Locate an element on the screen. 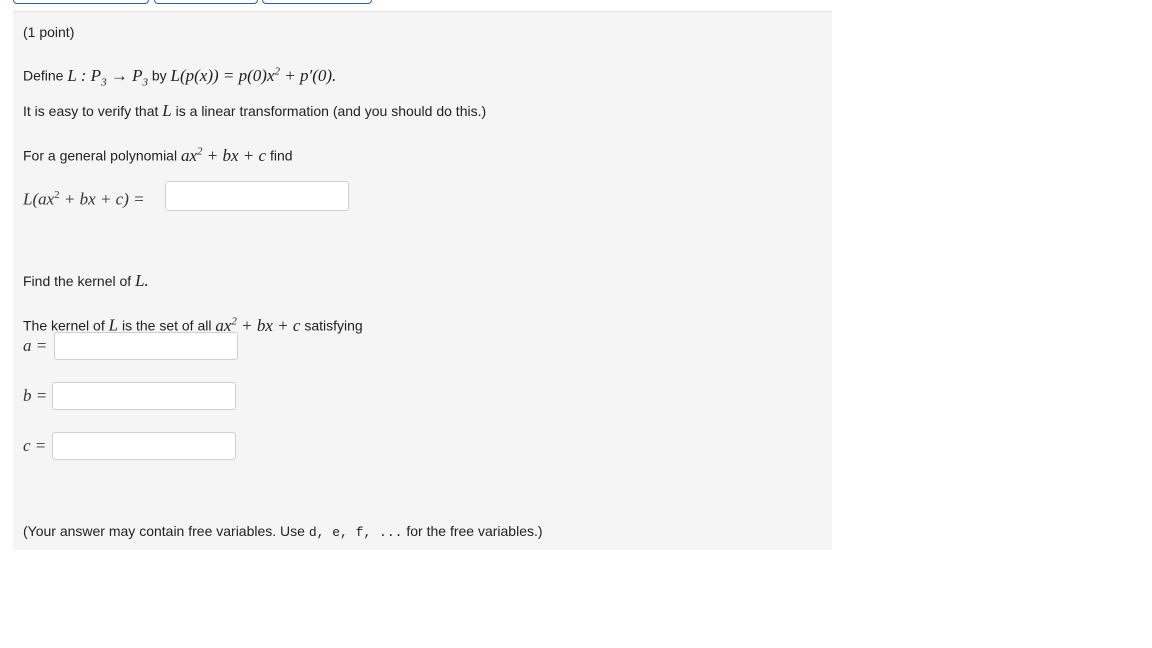  b-answer-input is located at coordinates (144, 396).